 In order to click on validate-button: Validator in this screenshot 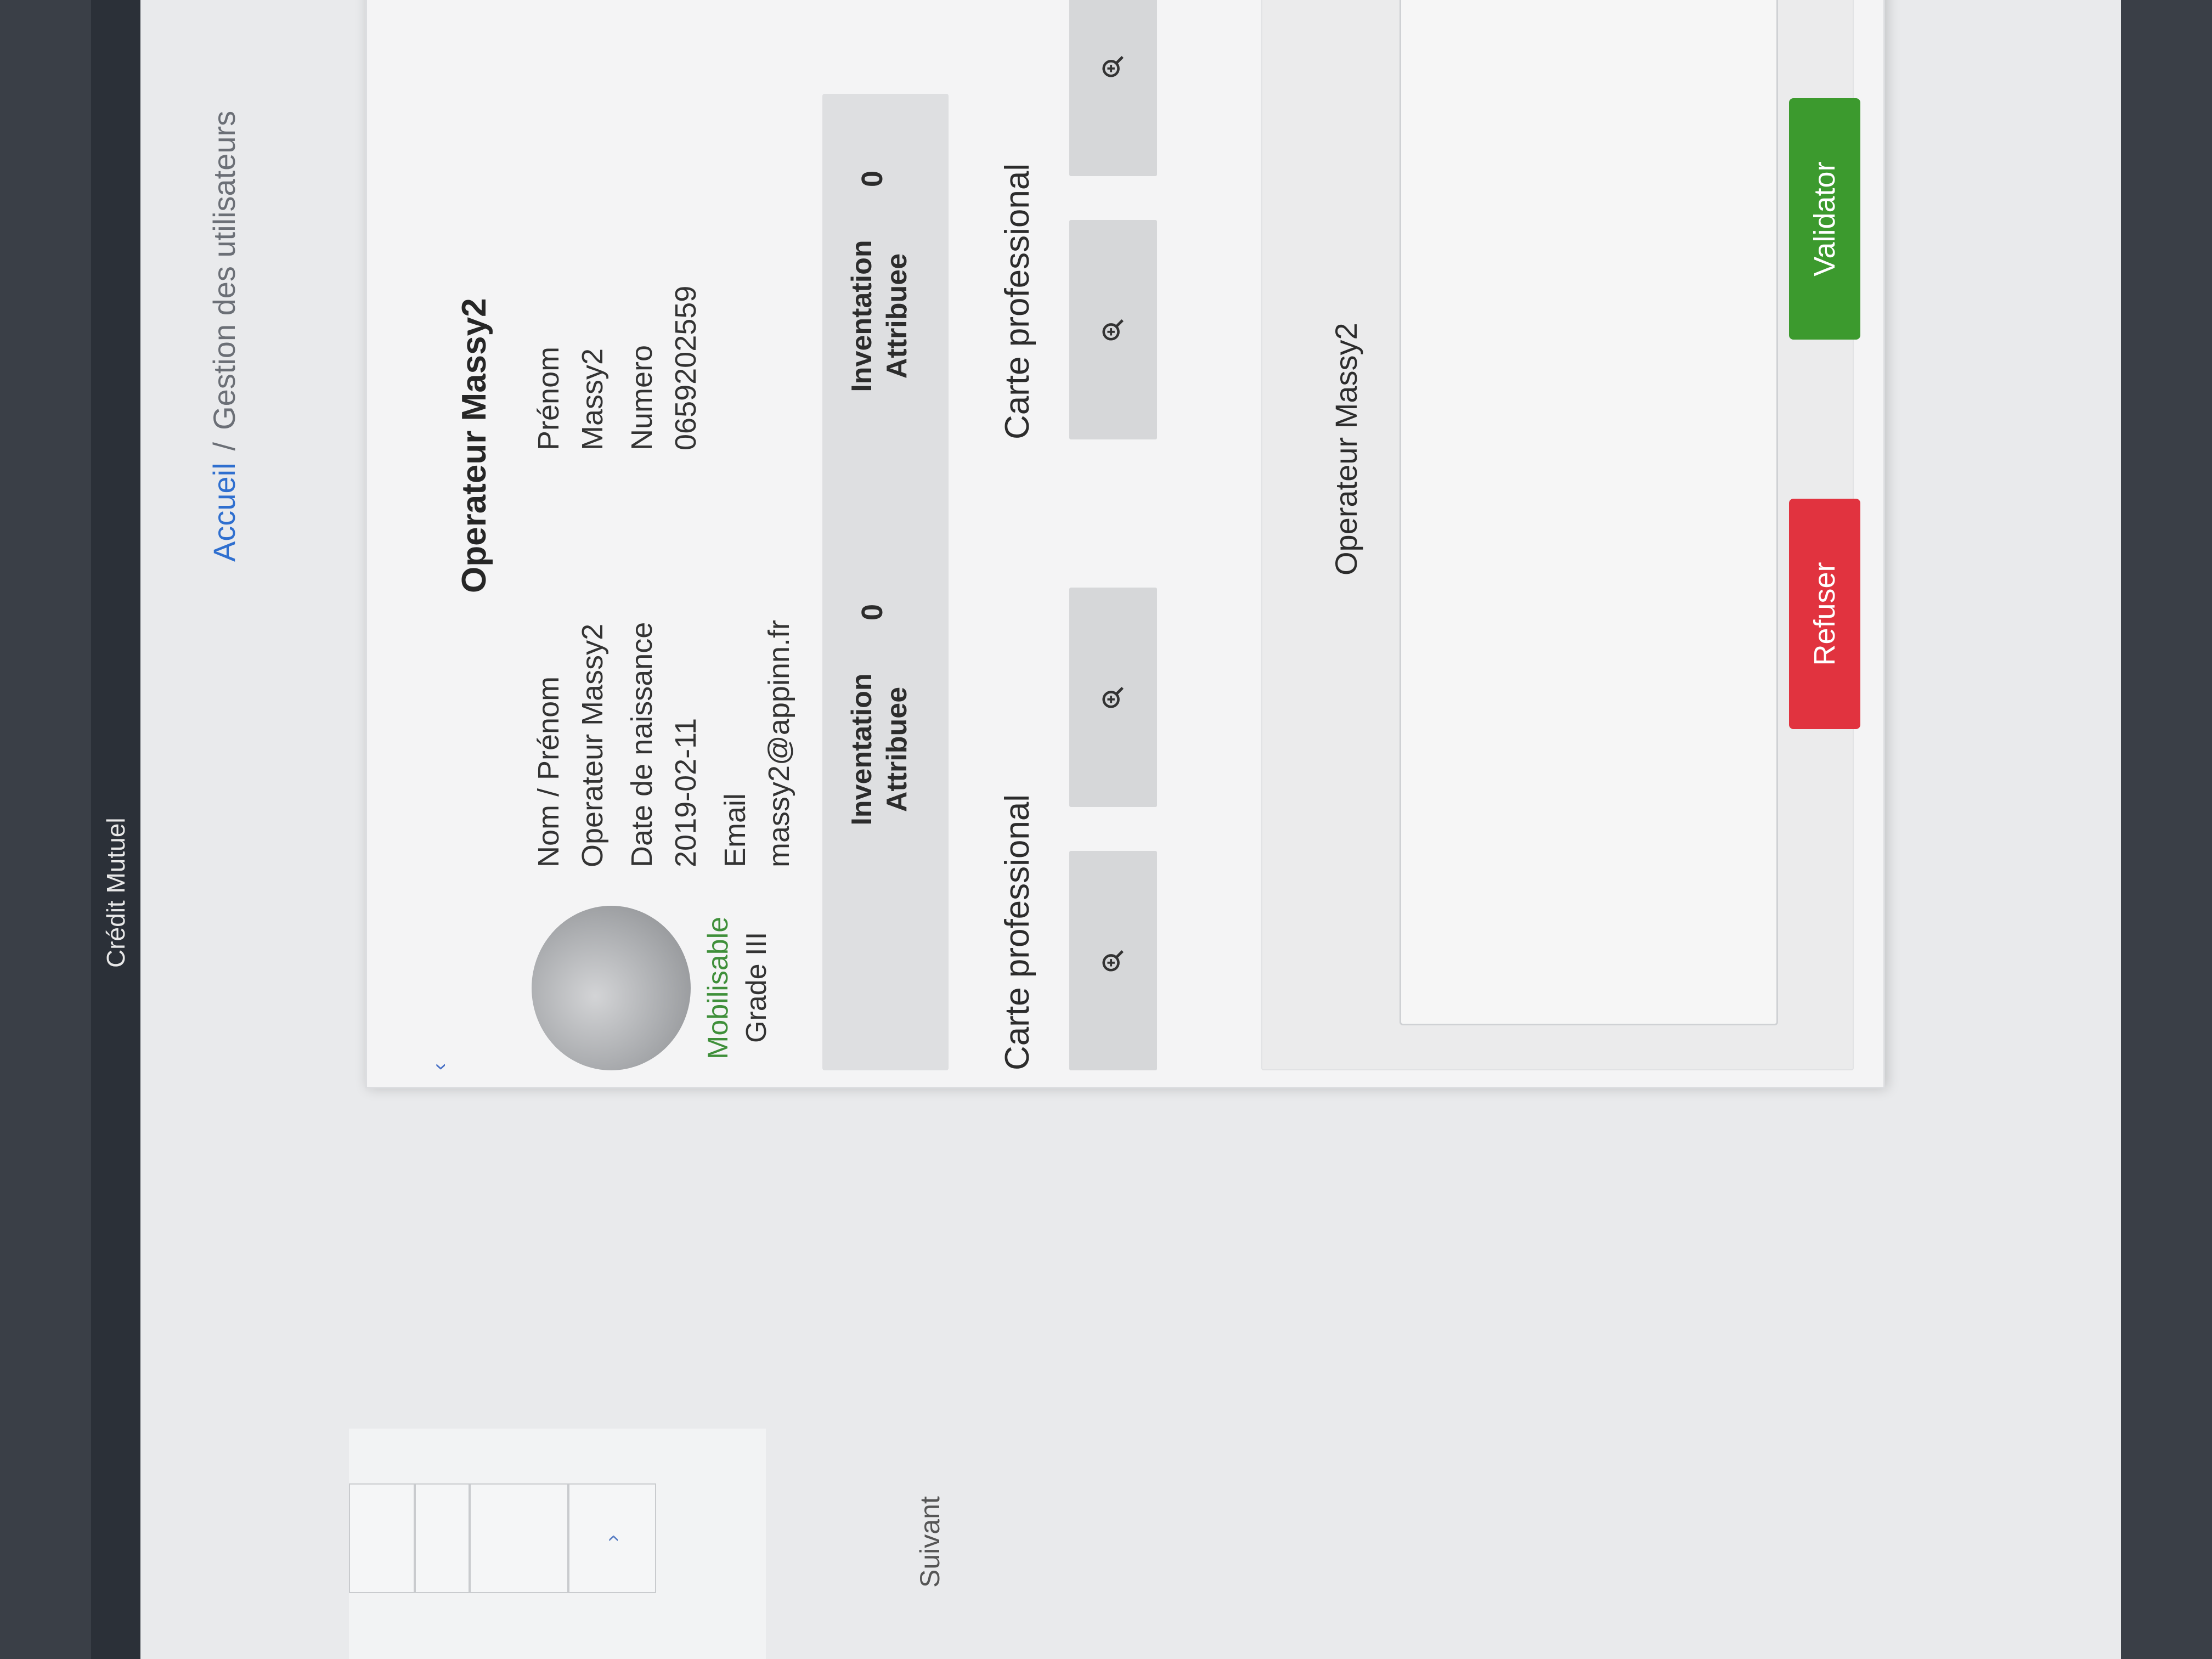, I will do `click(1824, 219)`.